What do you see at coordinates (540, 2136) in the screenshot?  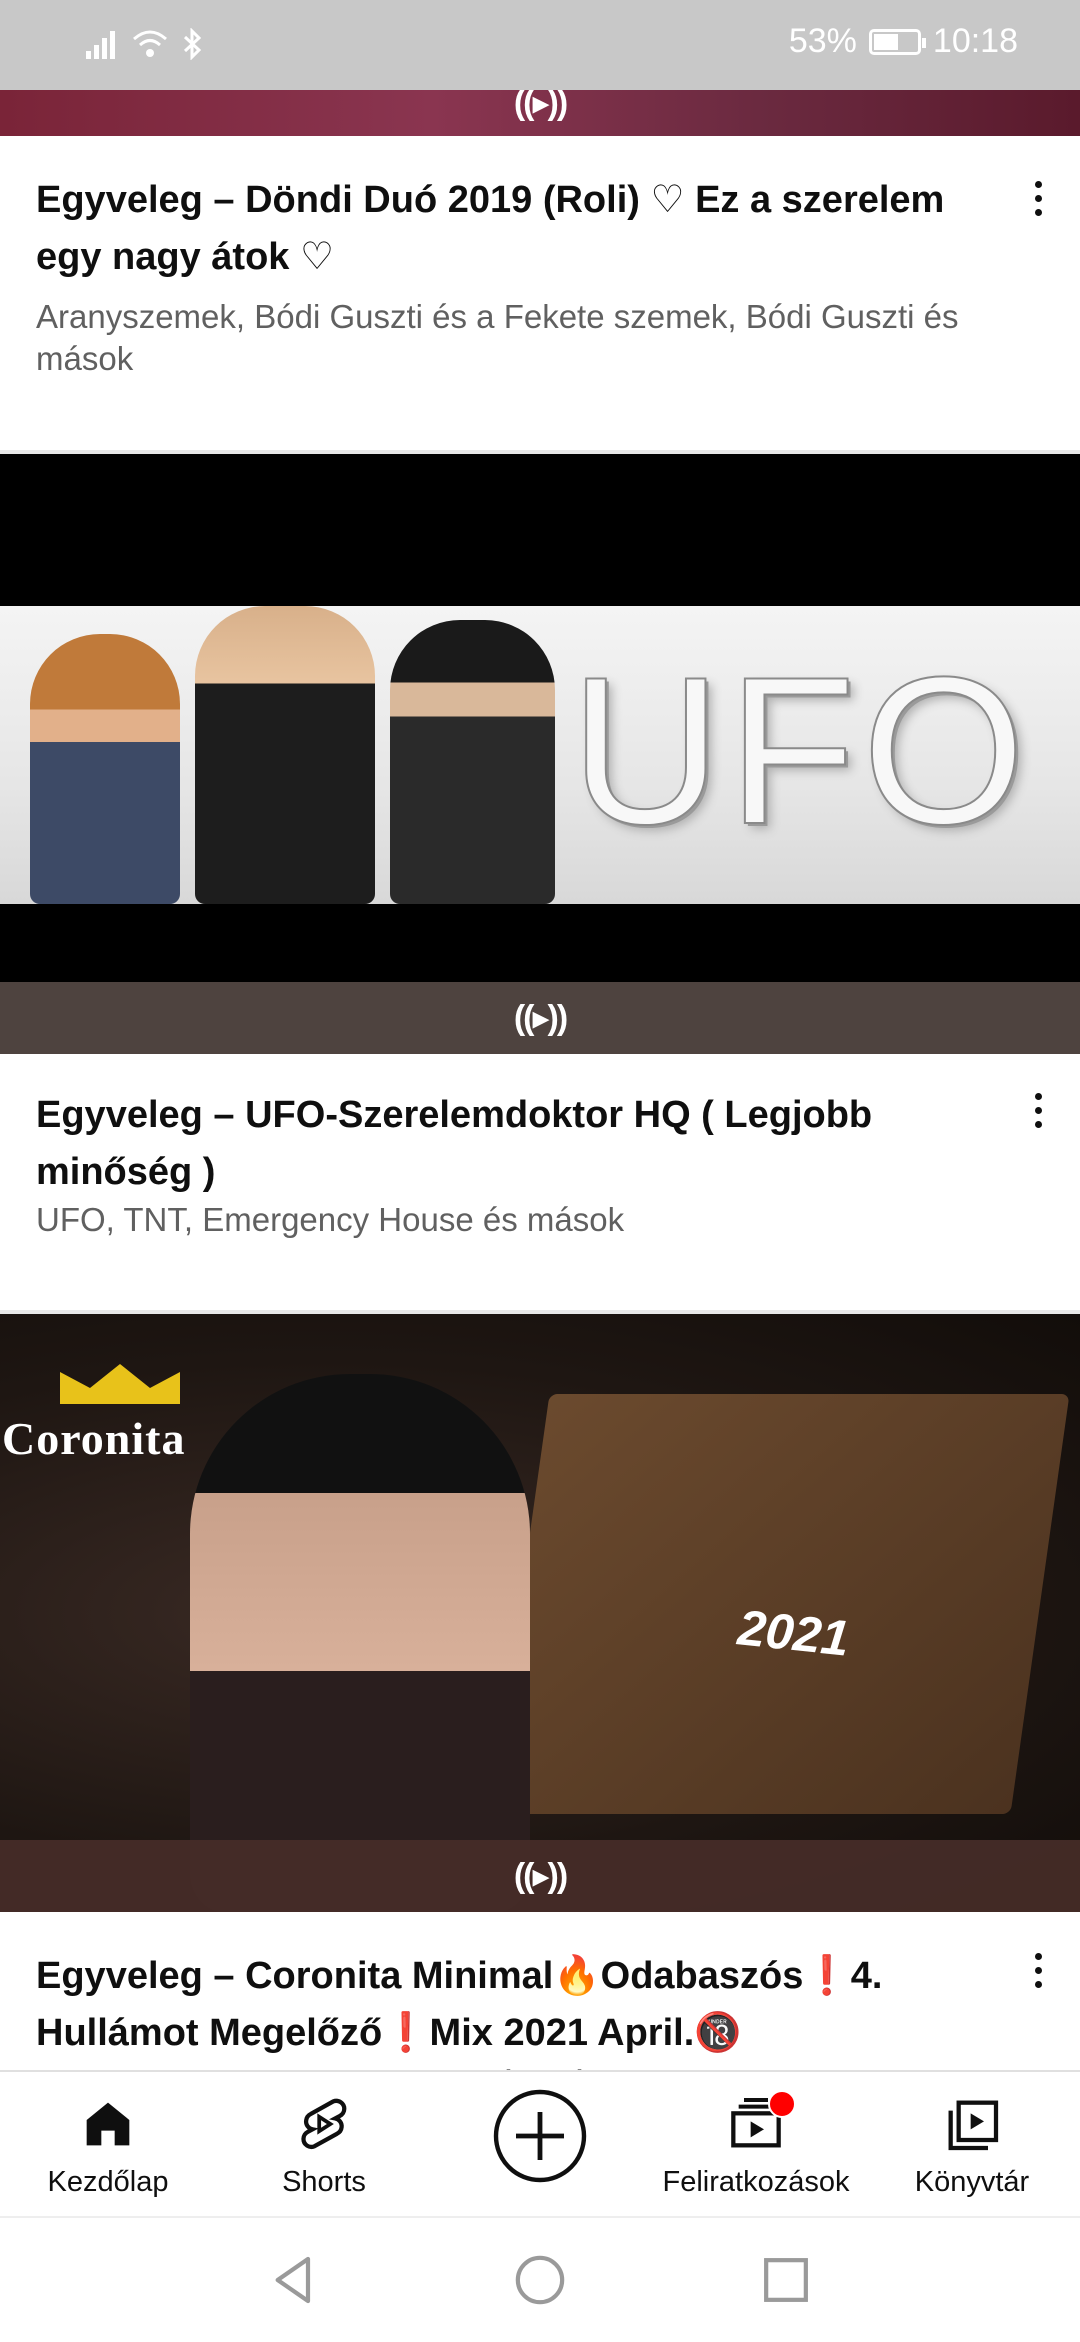 I see `add-icon` at bounding box center [540, 2136].